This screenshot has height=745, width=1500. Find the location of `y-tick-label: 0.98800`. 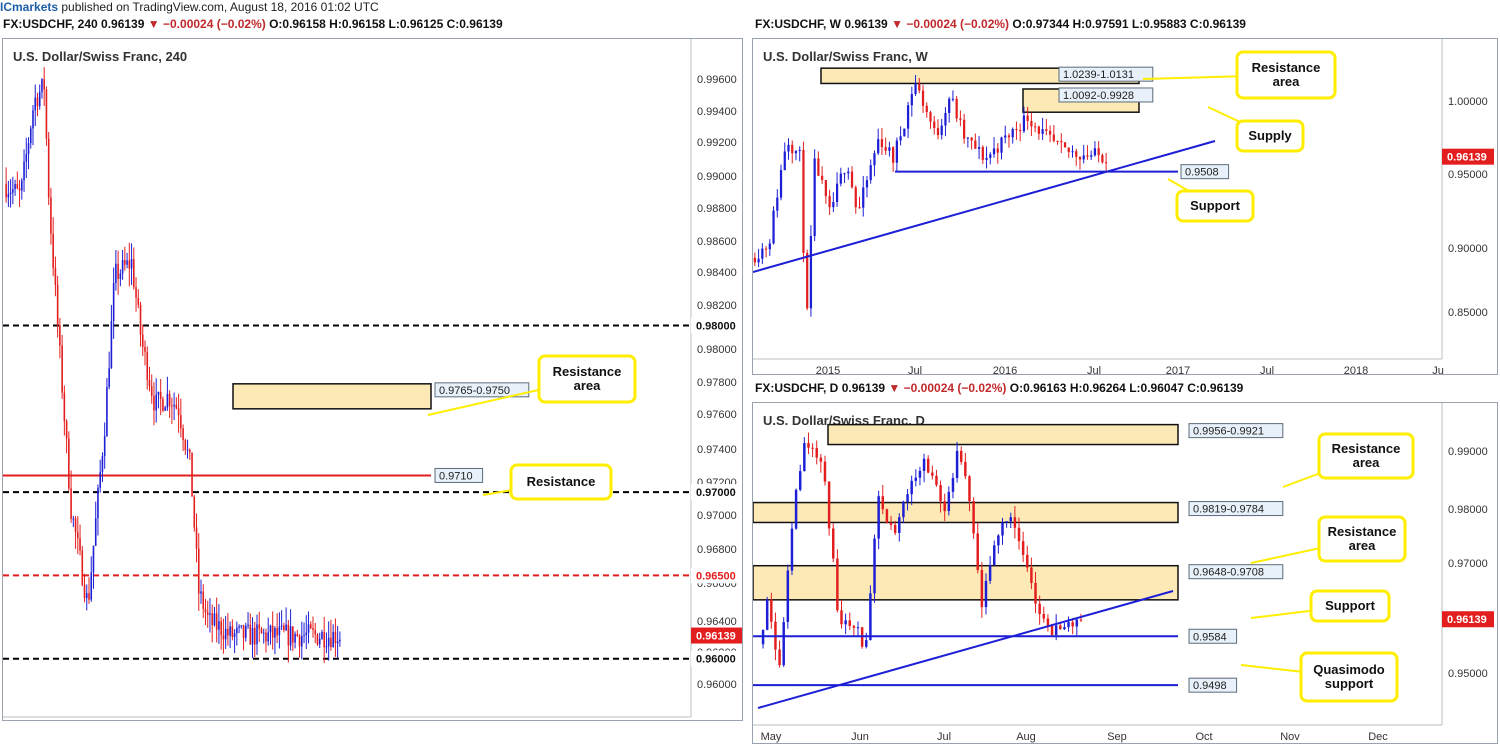

y-tick-label: 0.98800 is located at coordinates (717, 209).